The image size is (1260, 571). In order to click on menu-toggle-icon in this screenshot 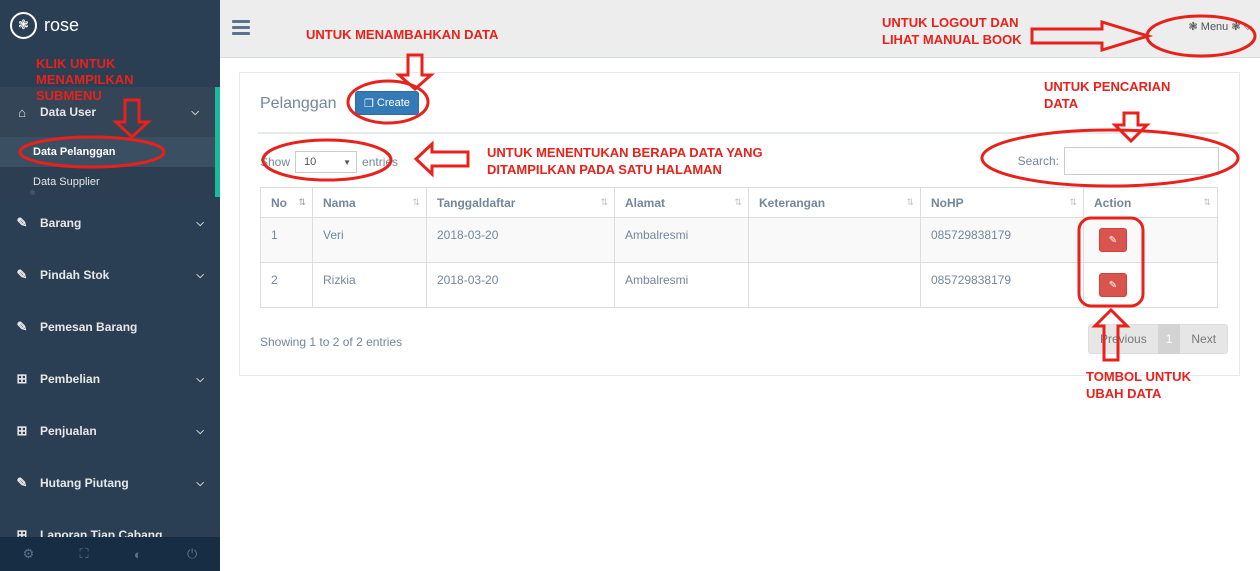, I will do `click(241, 29)`.